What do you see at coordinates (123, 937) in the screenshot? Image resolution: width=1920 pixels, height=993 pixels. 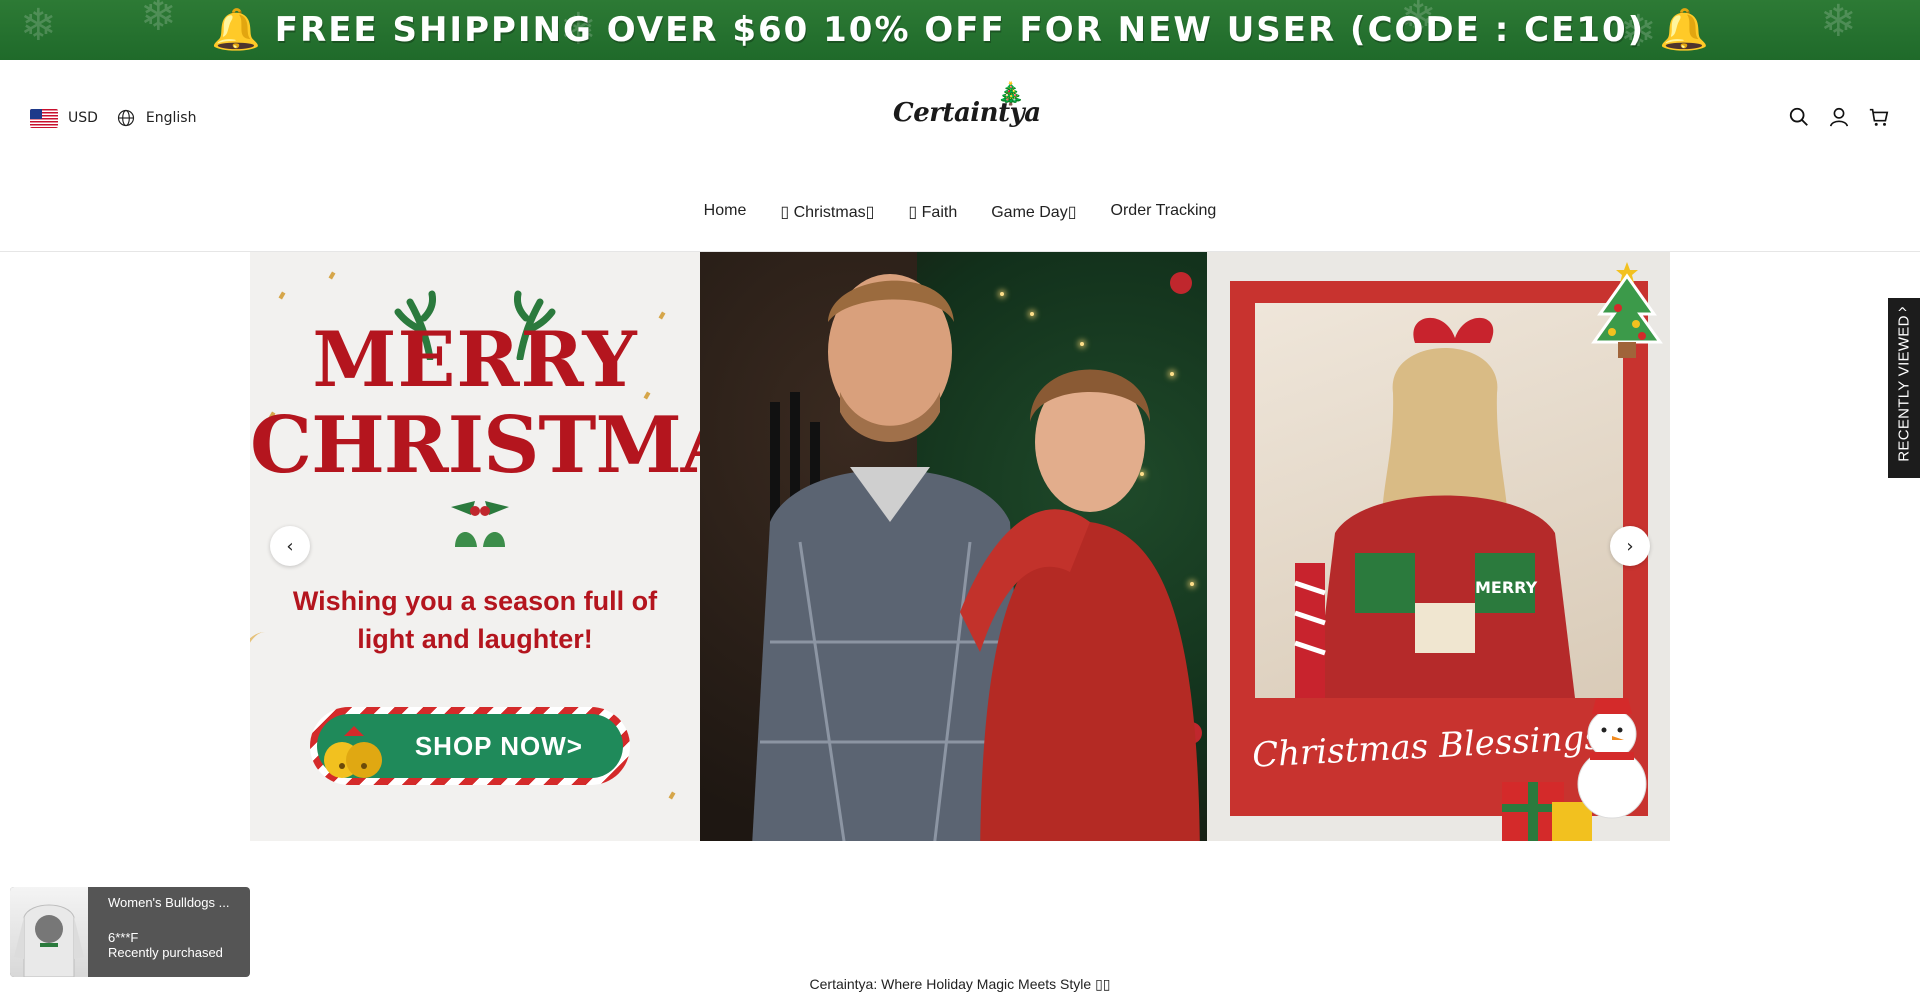 I see `toast-buyer: 6***F` at bounding box center [123, 937].